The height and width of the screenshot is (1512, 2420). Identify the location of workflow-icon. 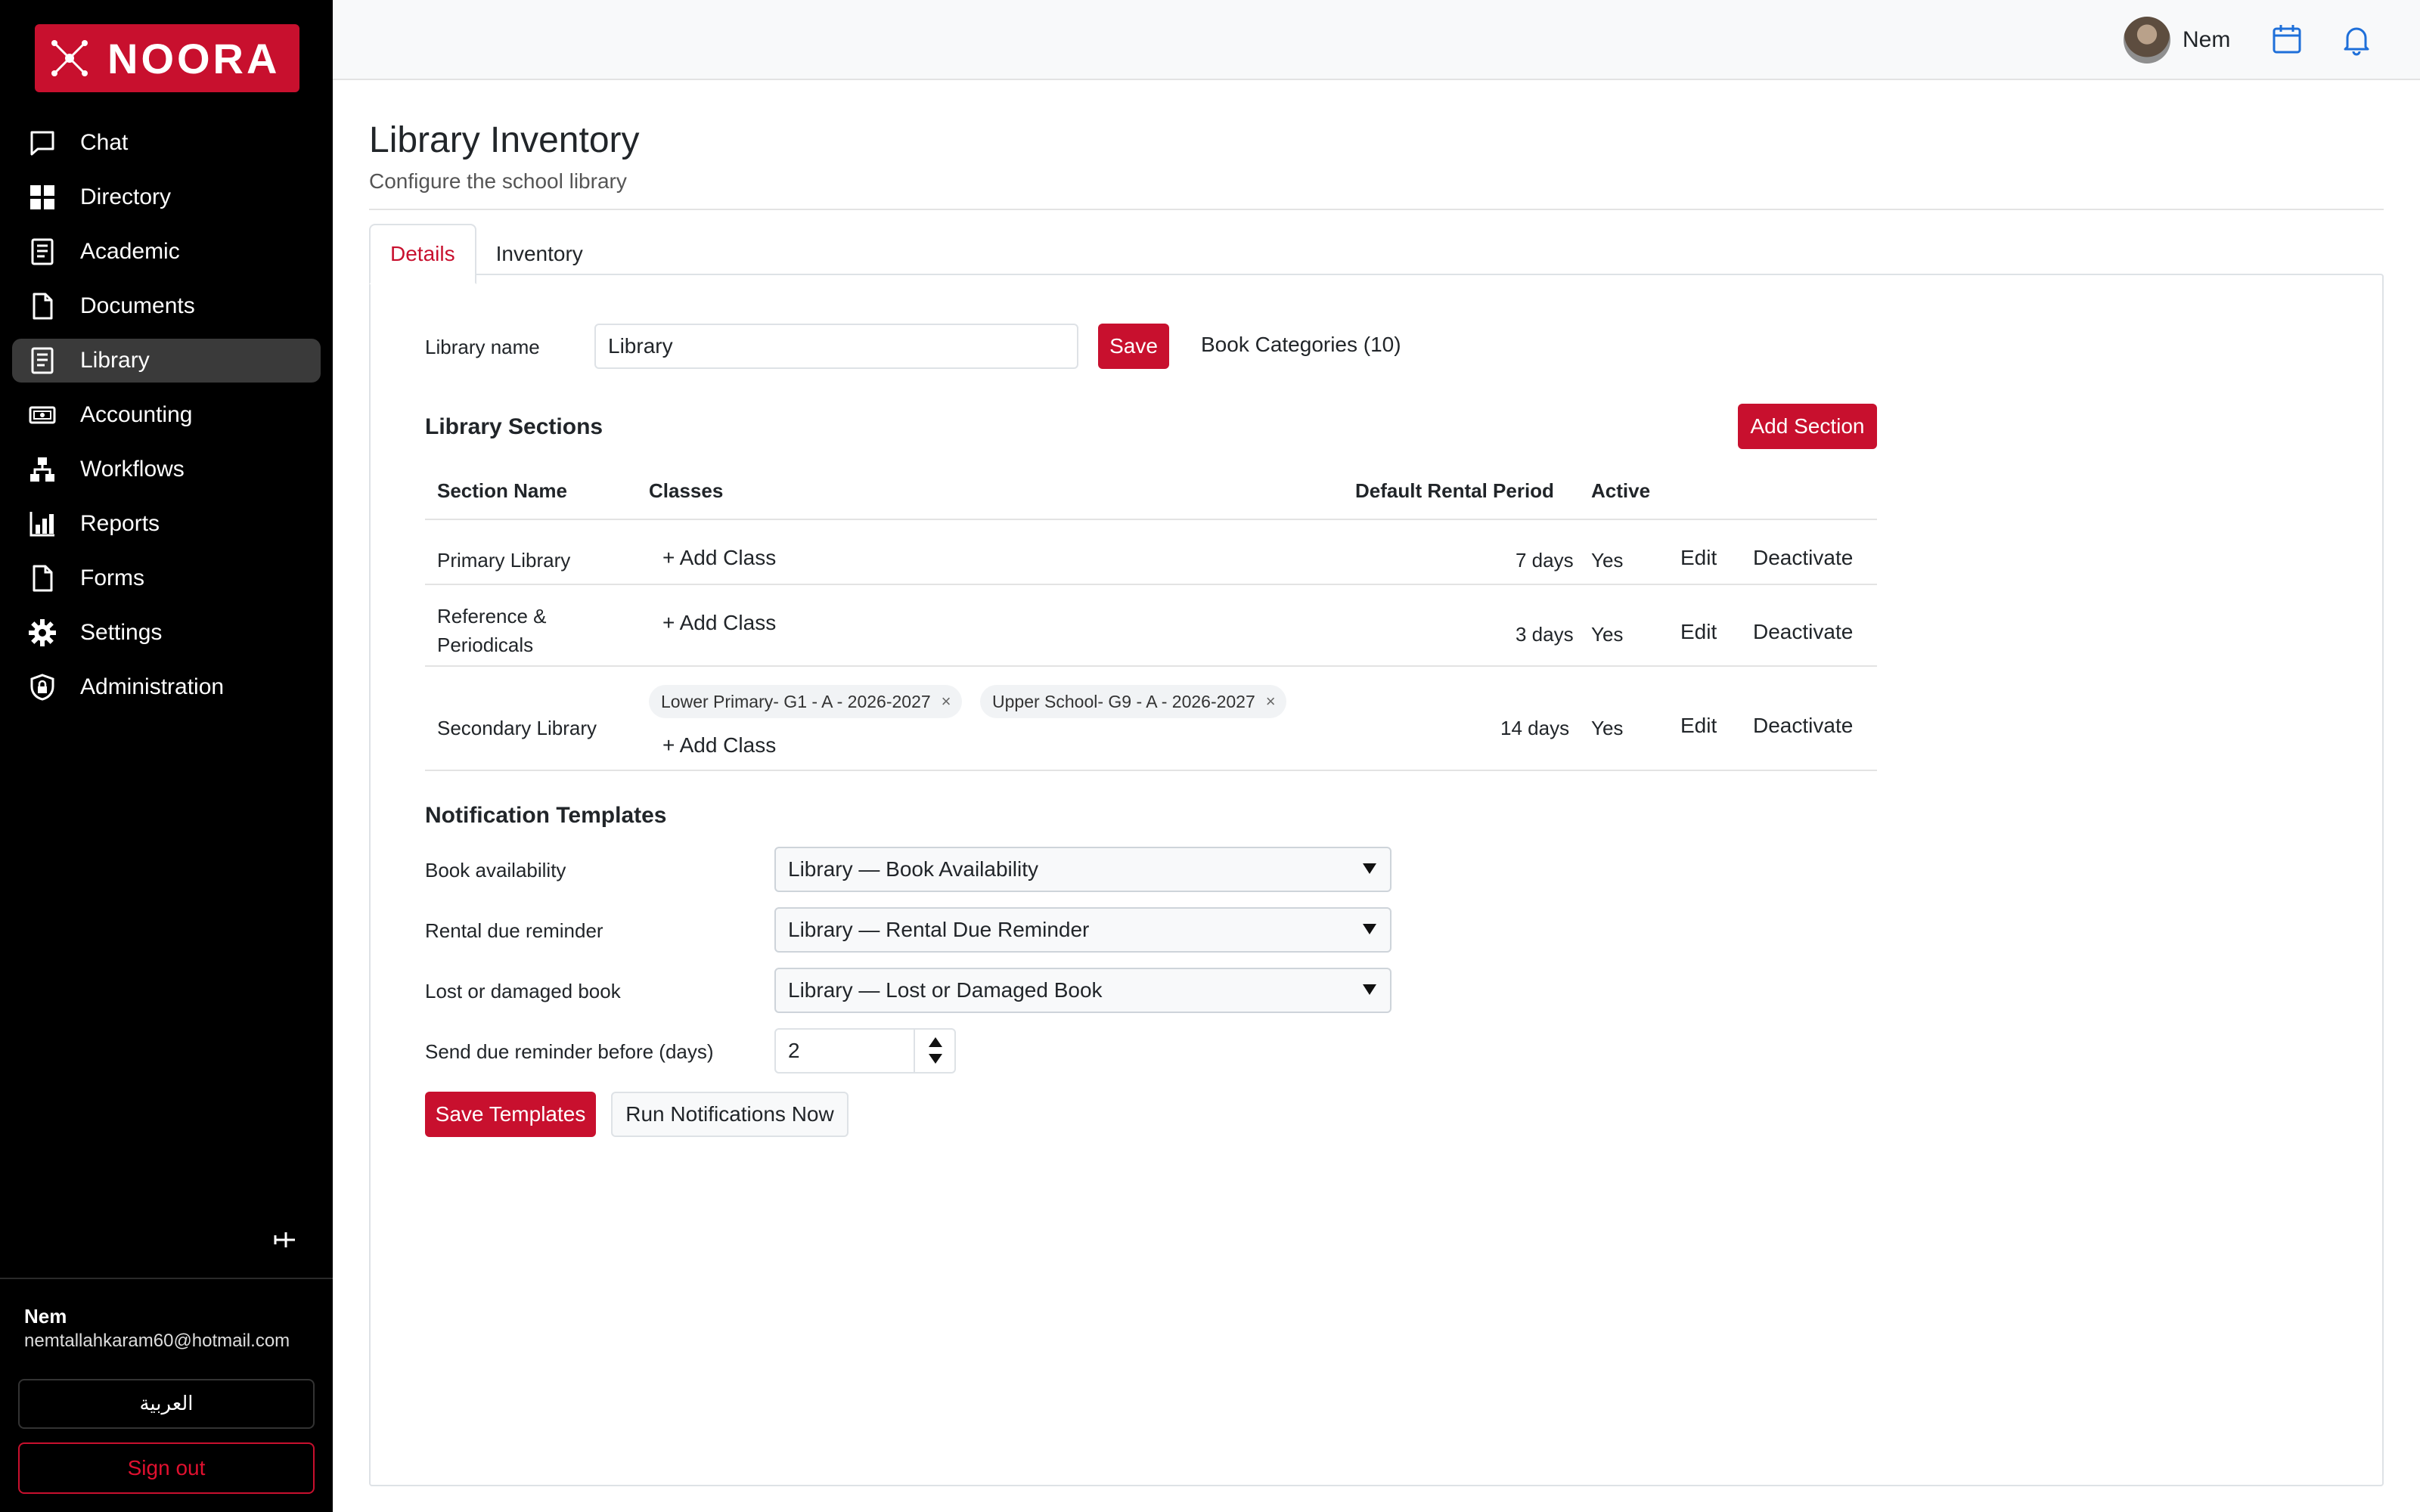
(42, 469).